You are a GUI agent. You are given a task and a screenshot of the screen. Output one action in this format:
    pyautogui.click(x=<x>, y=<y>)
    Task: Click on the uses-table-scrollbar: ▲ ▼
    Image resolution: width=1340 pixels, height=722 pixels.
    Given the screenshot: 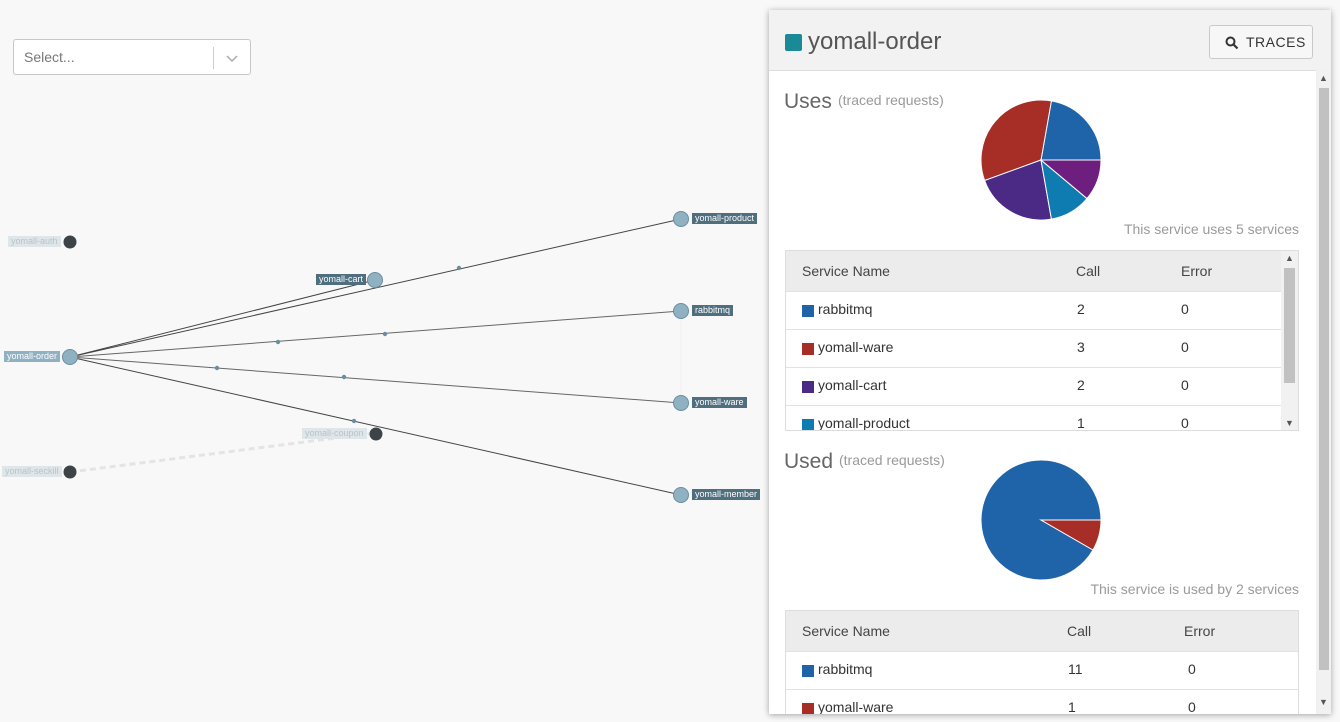 What is the action you would take?
    pyautogui.click(x=1289, y=340)
    